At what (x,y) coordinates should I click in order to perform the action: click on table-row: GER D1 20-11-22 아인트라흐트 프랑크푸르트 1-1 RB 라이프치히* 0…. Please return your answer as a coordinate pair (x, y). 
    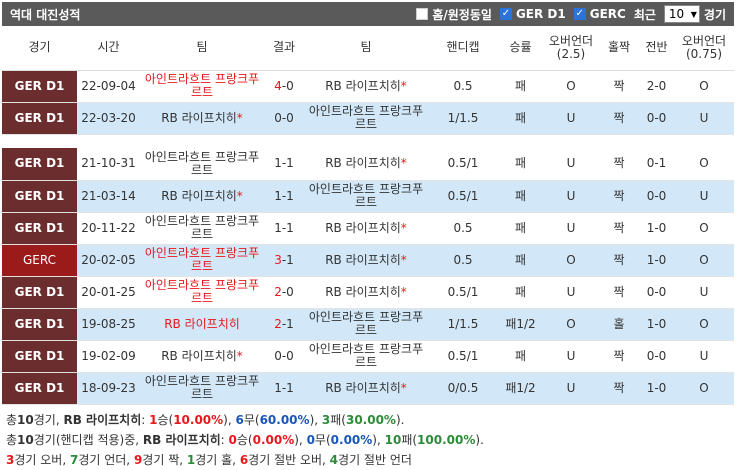
    Looking at the image, I should click on (368, 228).